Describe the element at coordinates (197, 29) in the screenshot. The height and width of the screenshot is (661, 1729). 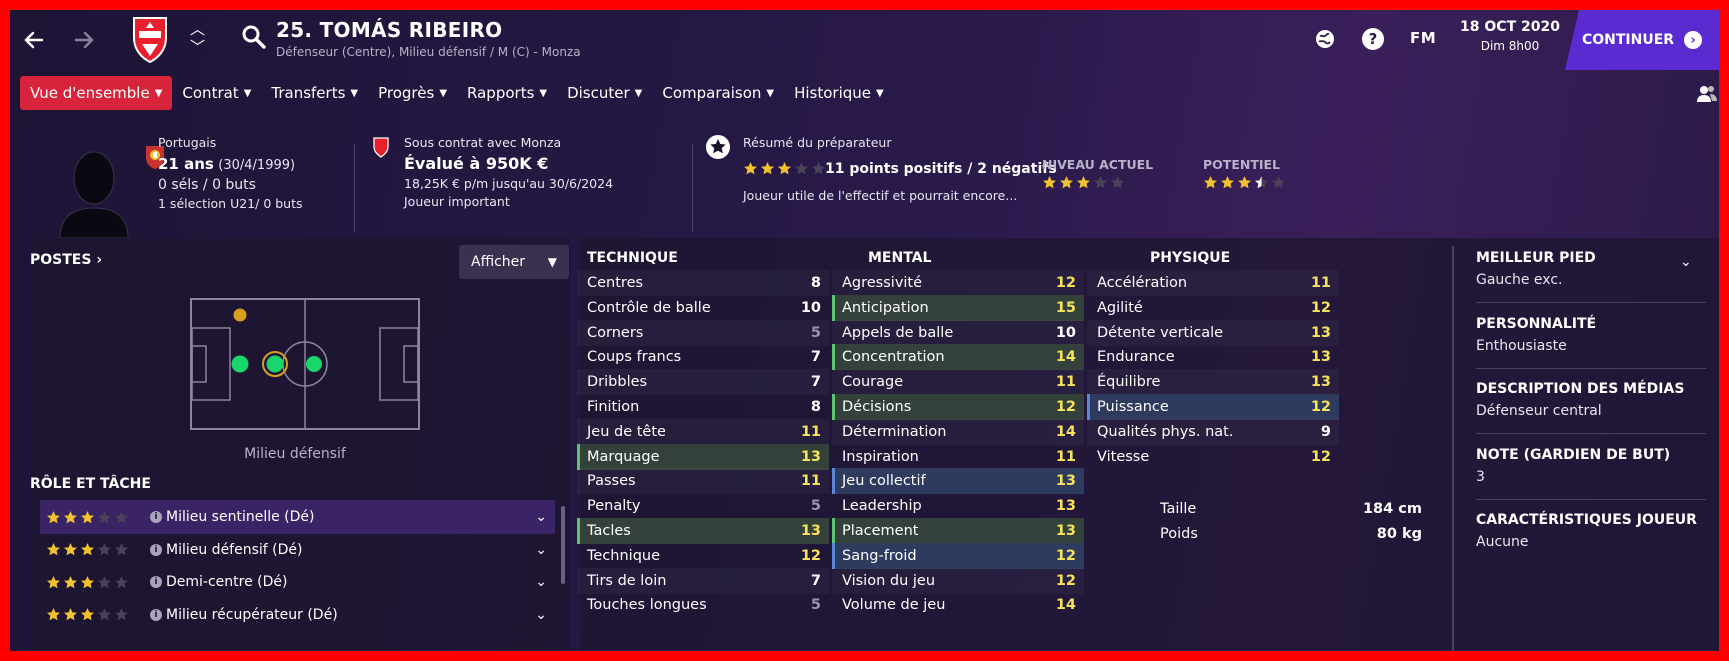
I see `chevron-up-icon: ︿` at that location.